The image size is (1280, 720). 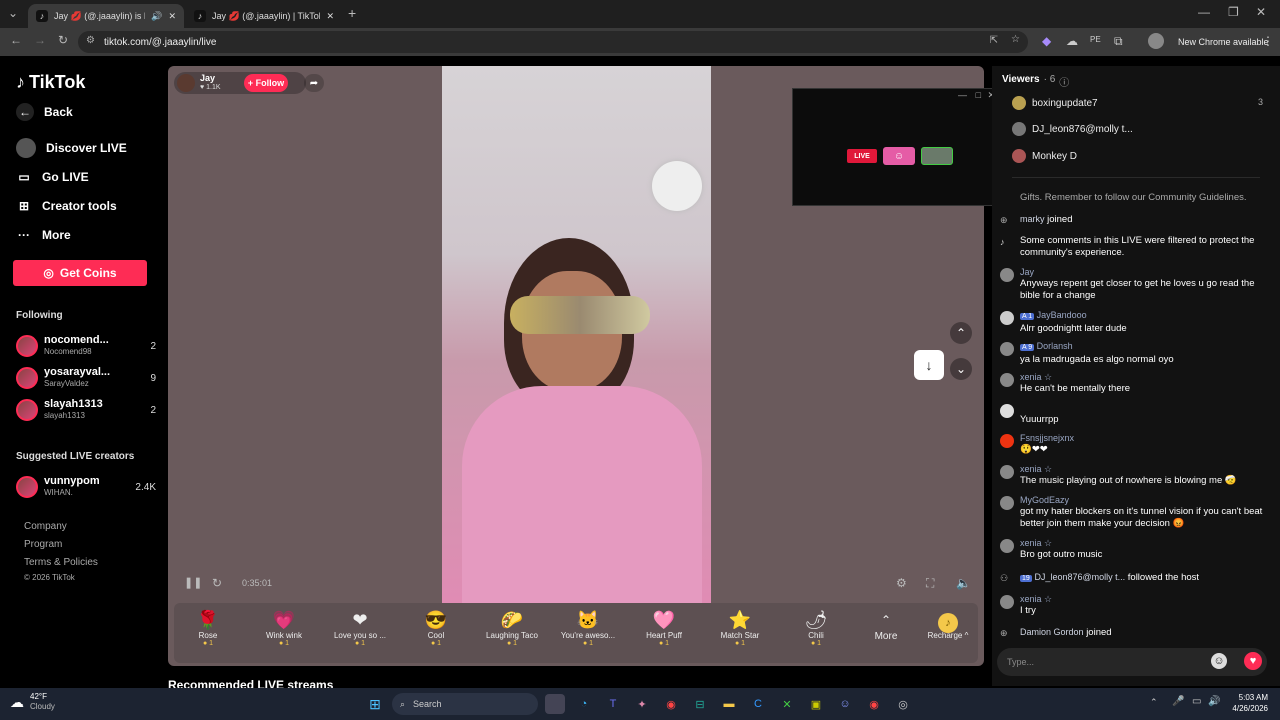 What do you see at coordinates (86, 346) in the screenshot?
I see `following-item: nocomend... Nocomend98 2` at bounding box center [86, 346].